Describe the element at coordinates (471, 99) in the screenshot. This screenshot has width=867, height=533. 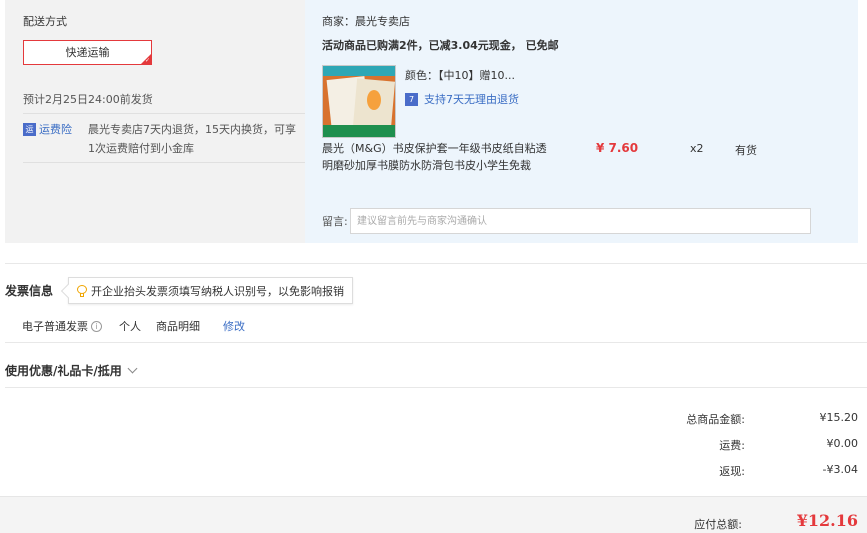
I see `return-policy-label: 支持7天无理由退货` at that location.